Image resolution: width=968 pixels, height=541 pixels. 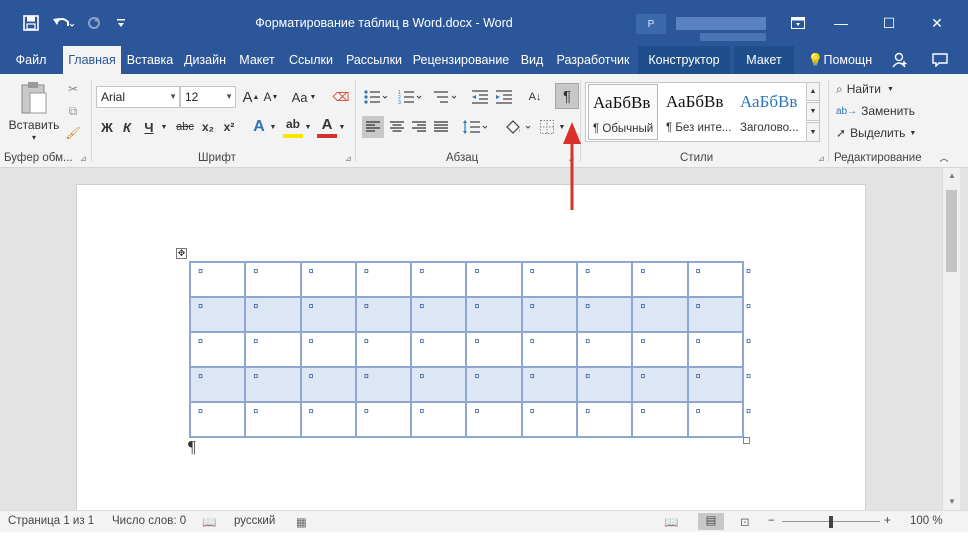 I want to click on scroll-up-icon: ▲, so click(x=952, y=176).